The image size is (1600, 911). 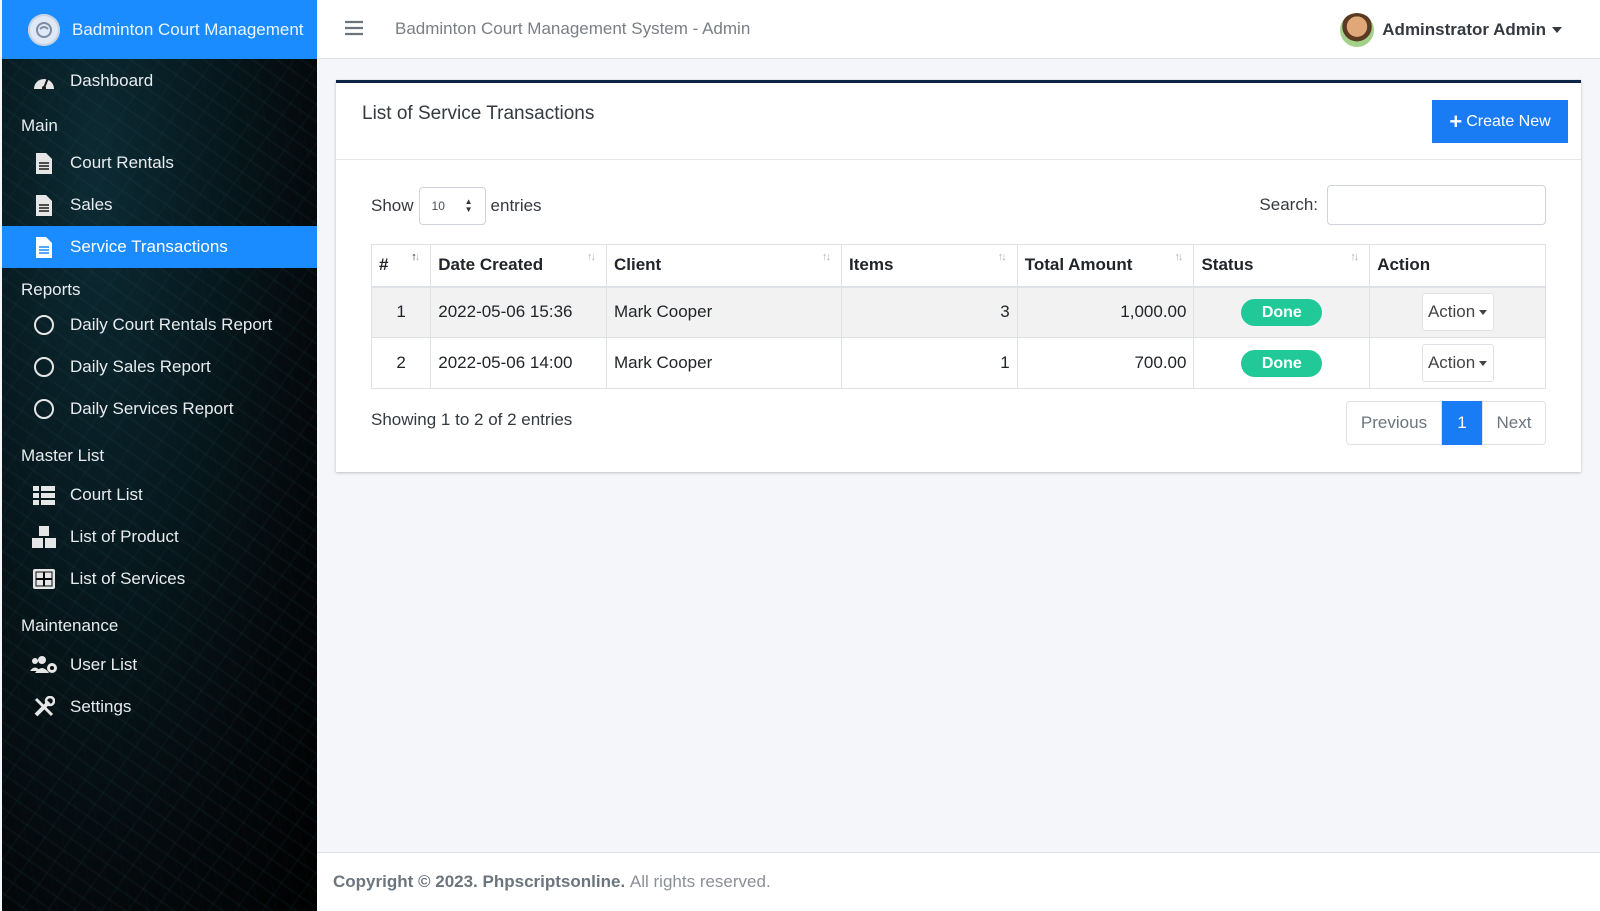 I want to click on page-title: List of Service Transactions, so click(x=478, y=113).